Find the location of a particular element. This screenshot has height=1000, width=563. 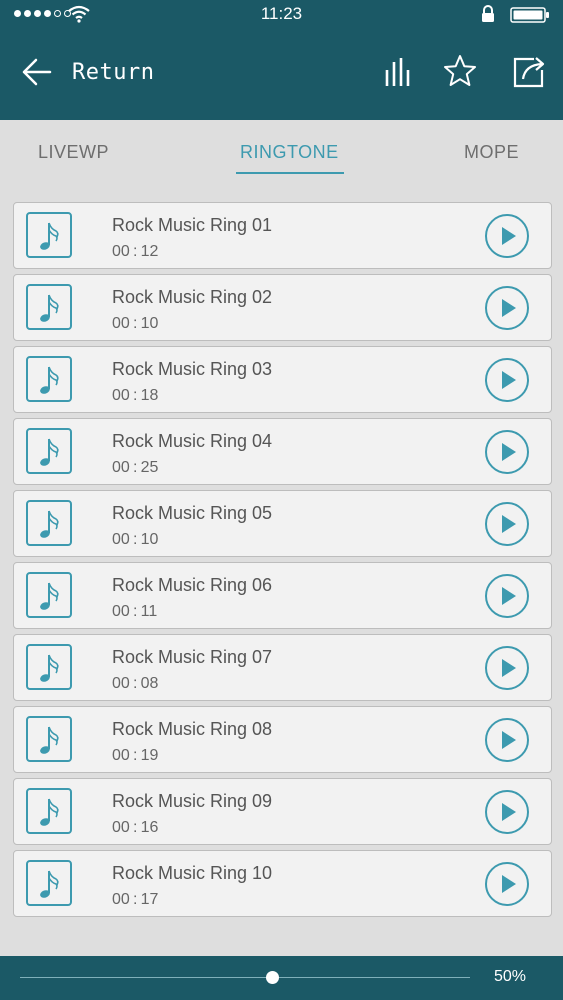

ringtone-duration: 00 : 08 is located at coordinates (135, 683).